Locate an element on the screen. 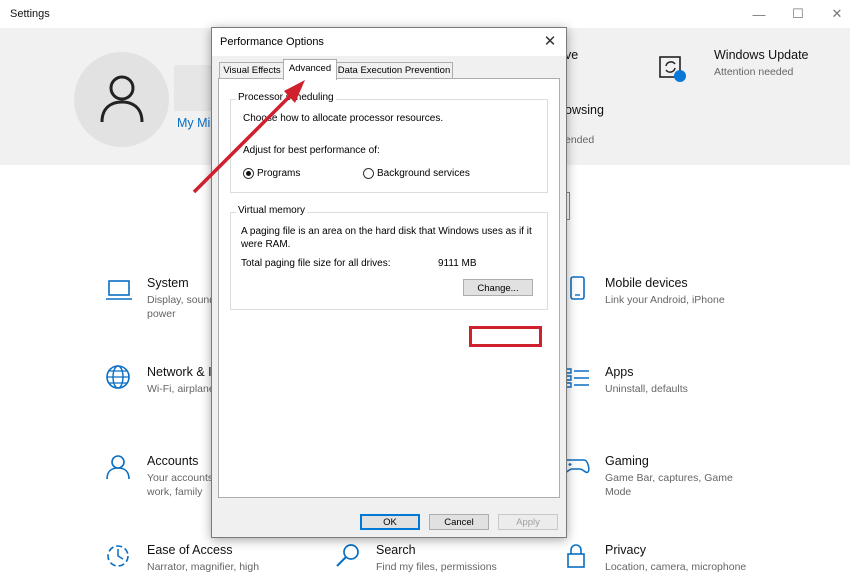  dialog-titlebar: Performance Options ✕ is located at coordinates (389, 42).